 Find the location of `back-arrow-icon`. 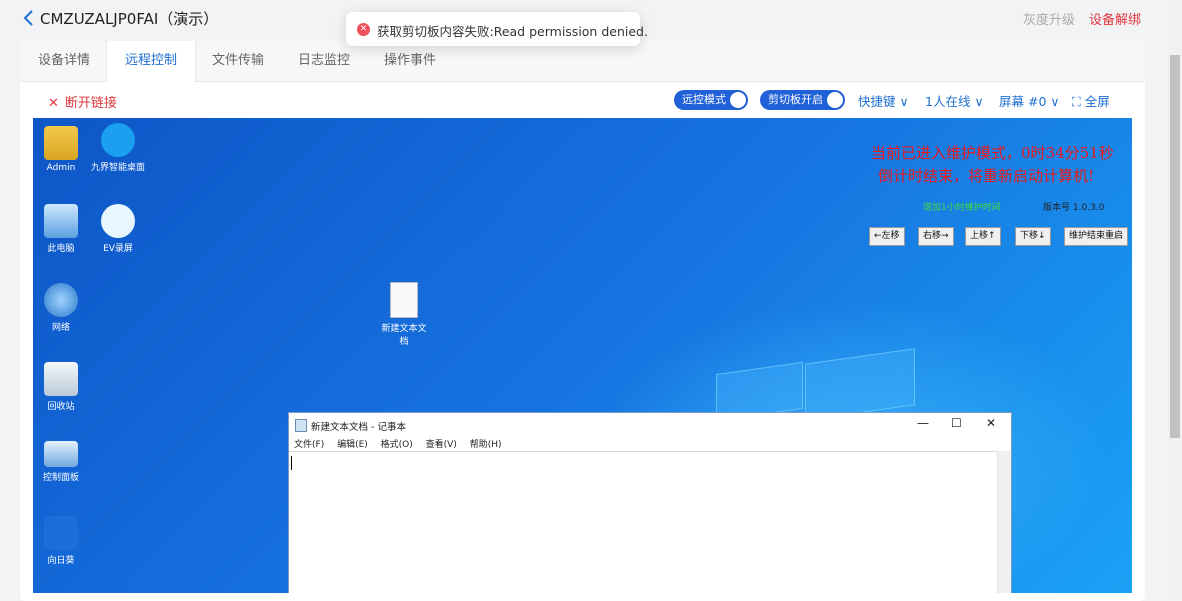

back-arrow-icon is located at coordinates (29, 18).